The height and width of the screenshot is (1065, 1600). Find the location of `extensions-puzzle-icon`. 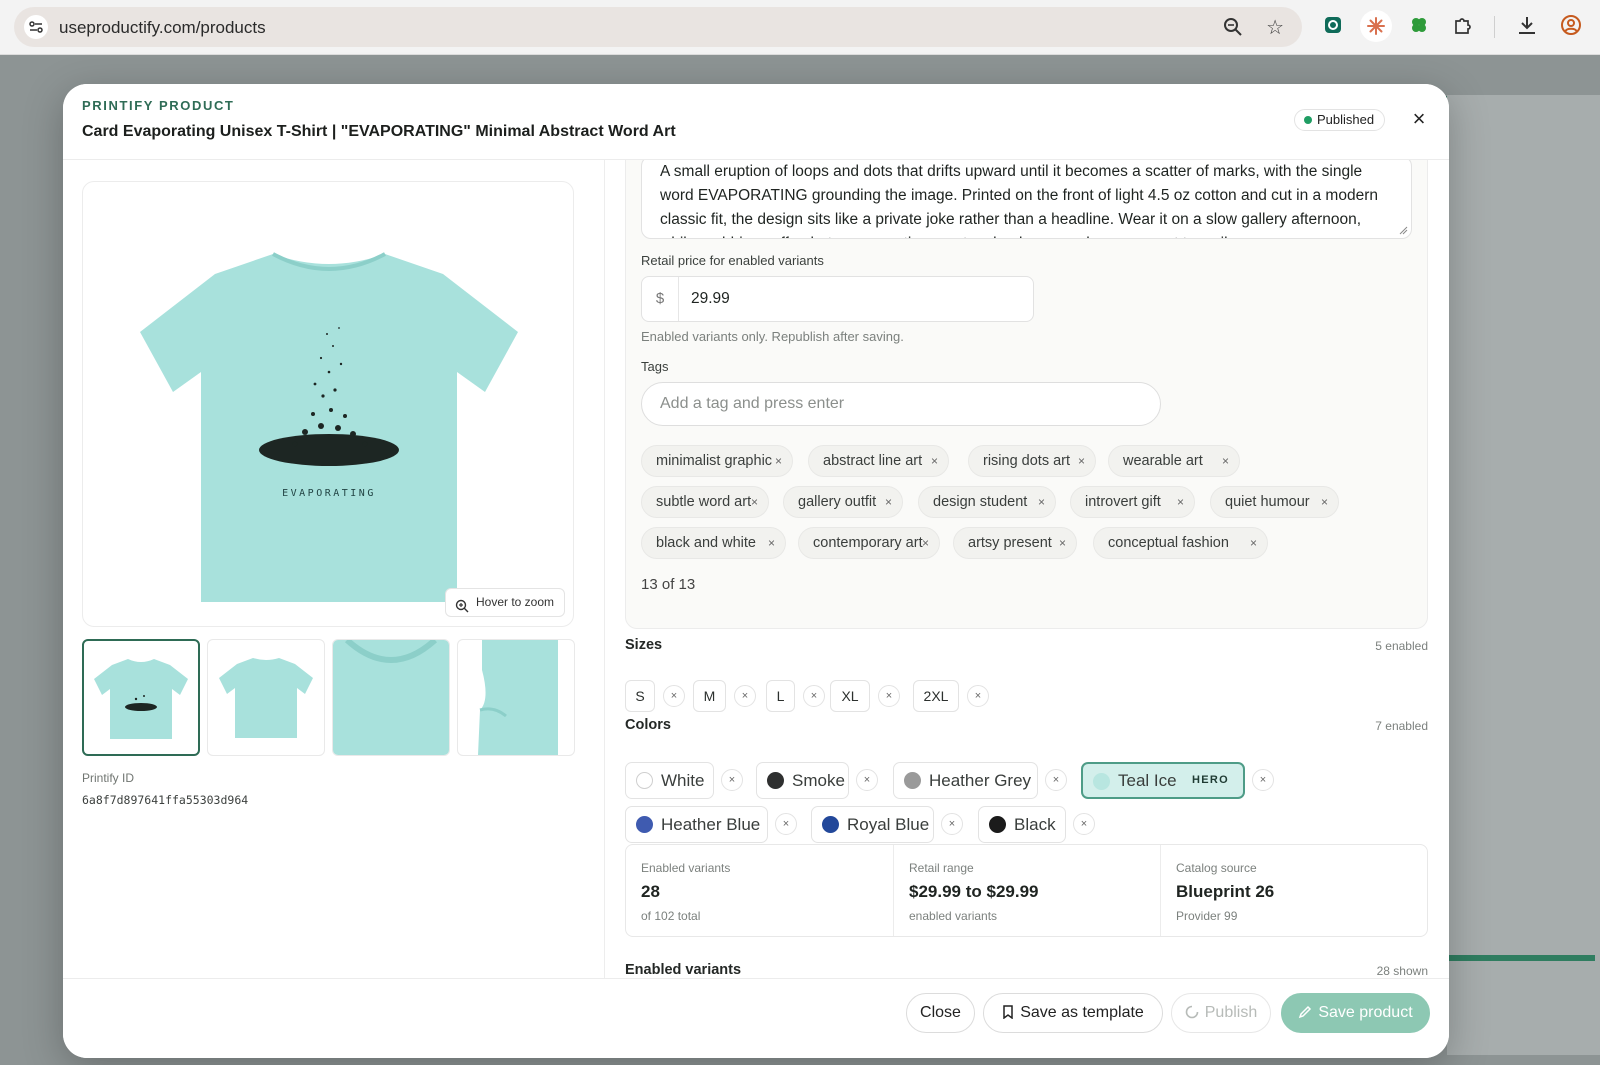

extensions-puzzle-icon is located at coordinates (1463, 27).